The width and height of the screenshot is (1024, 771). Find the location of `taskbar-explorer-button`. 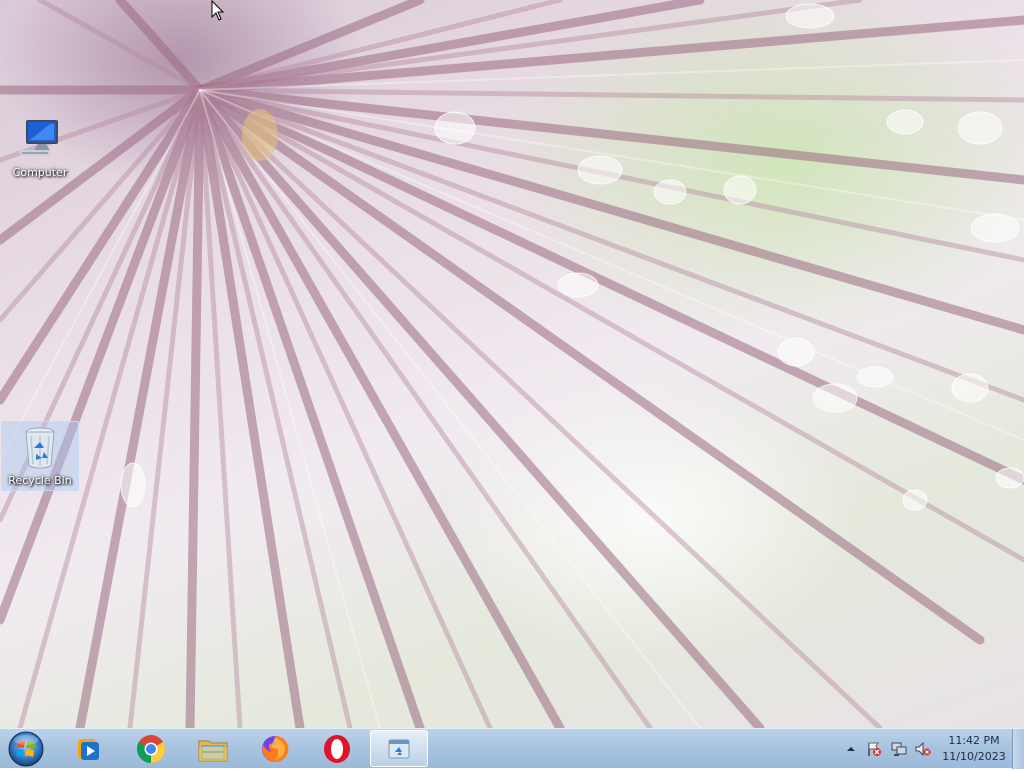

taskbar-explorer-button is located at coordinates (213, 748).